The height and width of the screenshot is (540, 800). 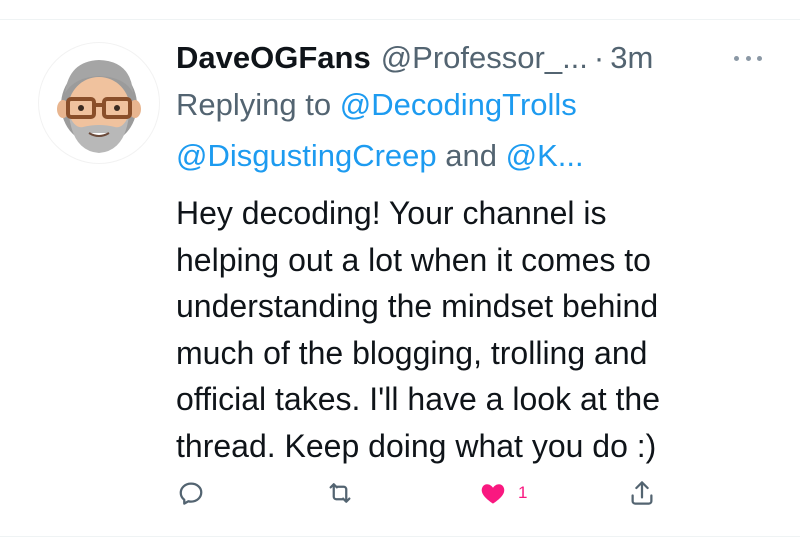 I want to click on replying-prefix: Replying to, so click(x=254, y=104).